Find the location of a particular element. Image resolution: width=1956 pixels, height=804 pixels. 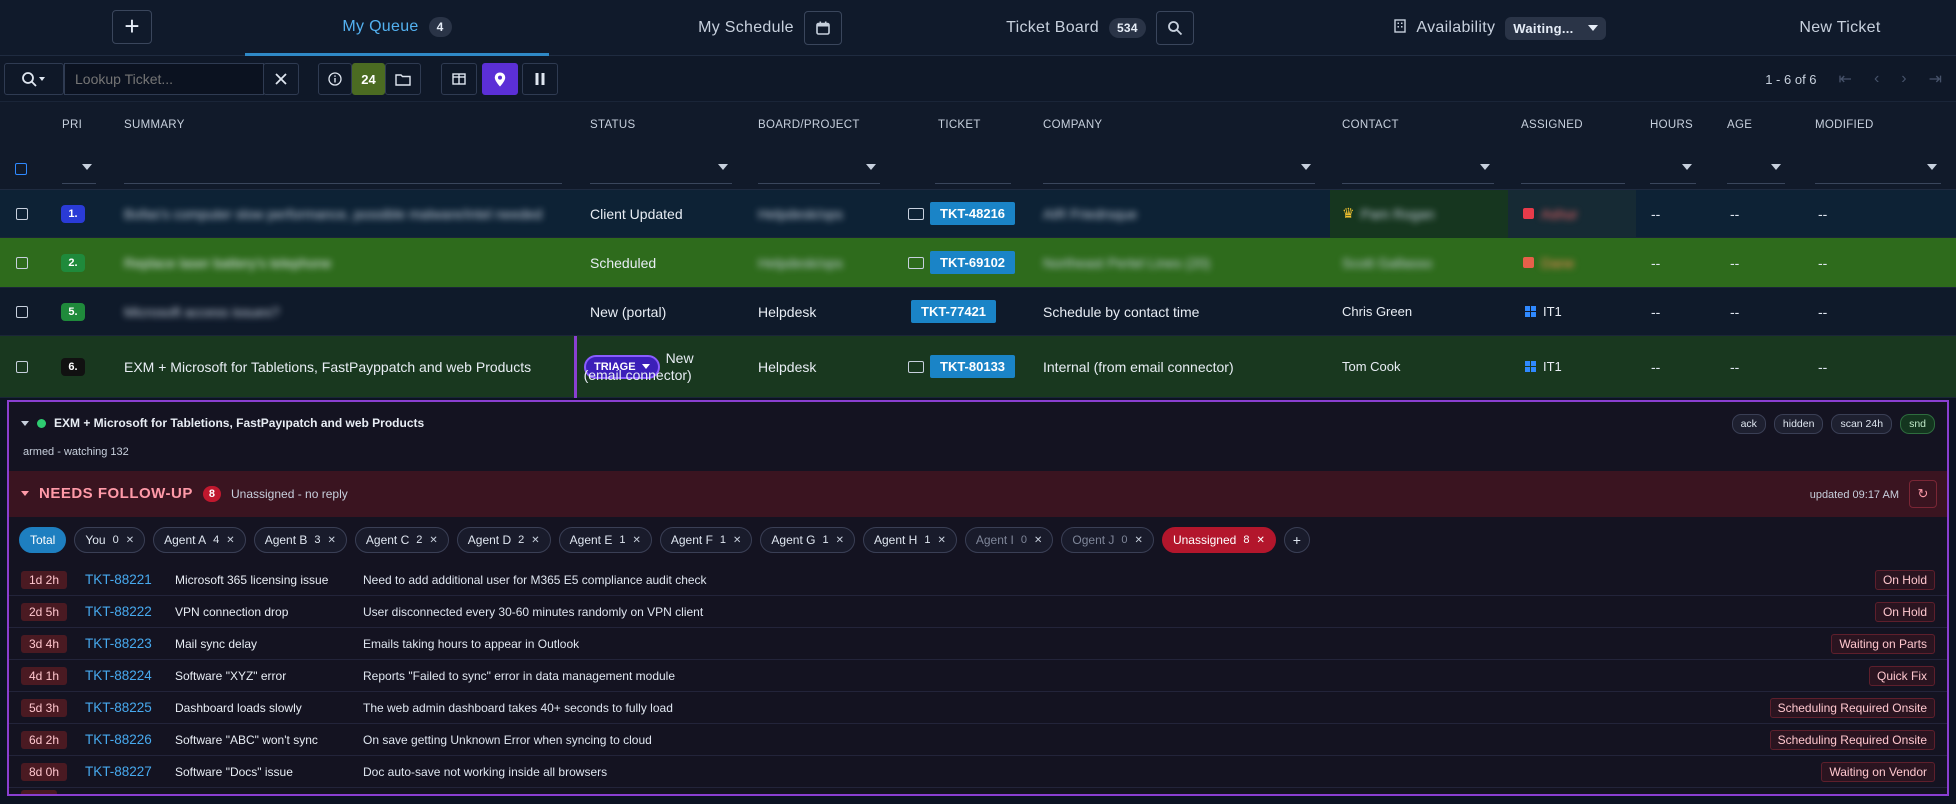

status-filter is located at coordinates (661, 169).